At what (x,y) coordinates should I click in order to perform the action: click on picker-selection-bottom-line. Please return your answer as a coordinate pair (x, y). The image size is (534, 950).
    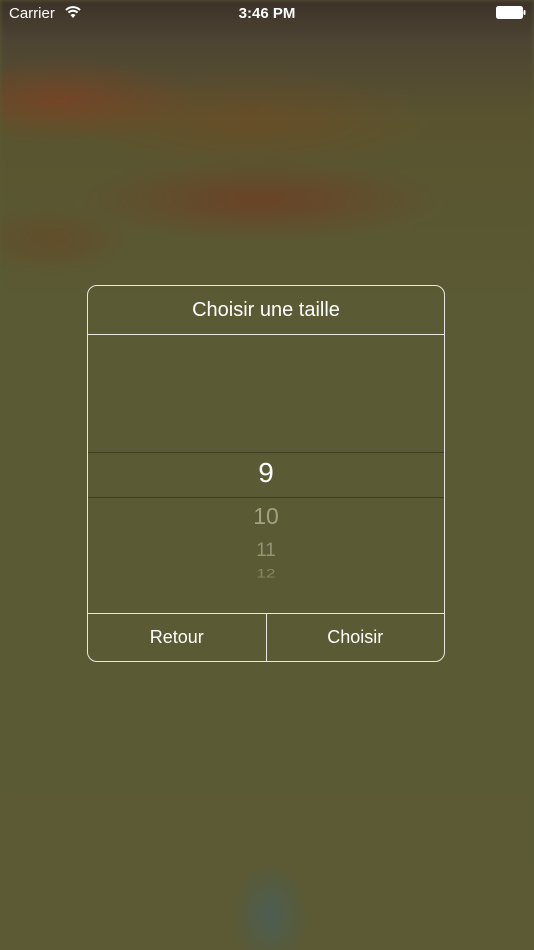
    Looking at the image, I should click on (266, 497).